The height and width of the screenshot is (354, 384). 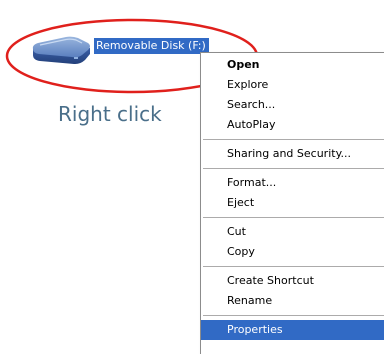 I want to click on menu-item-eject: Eject, so click(x=292, y=203).